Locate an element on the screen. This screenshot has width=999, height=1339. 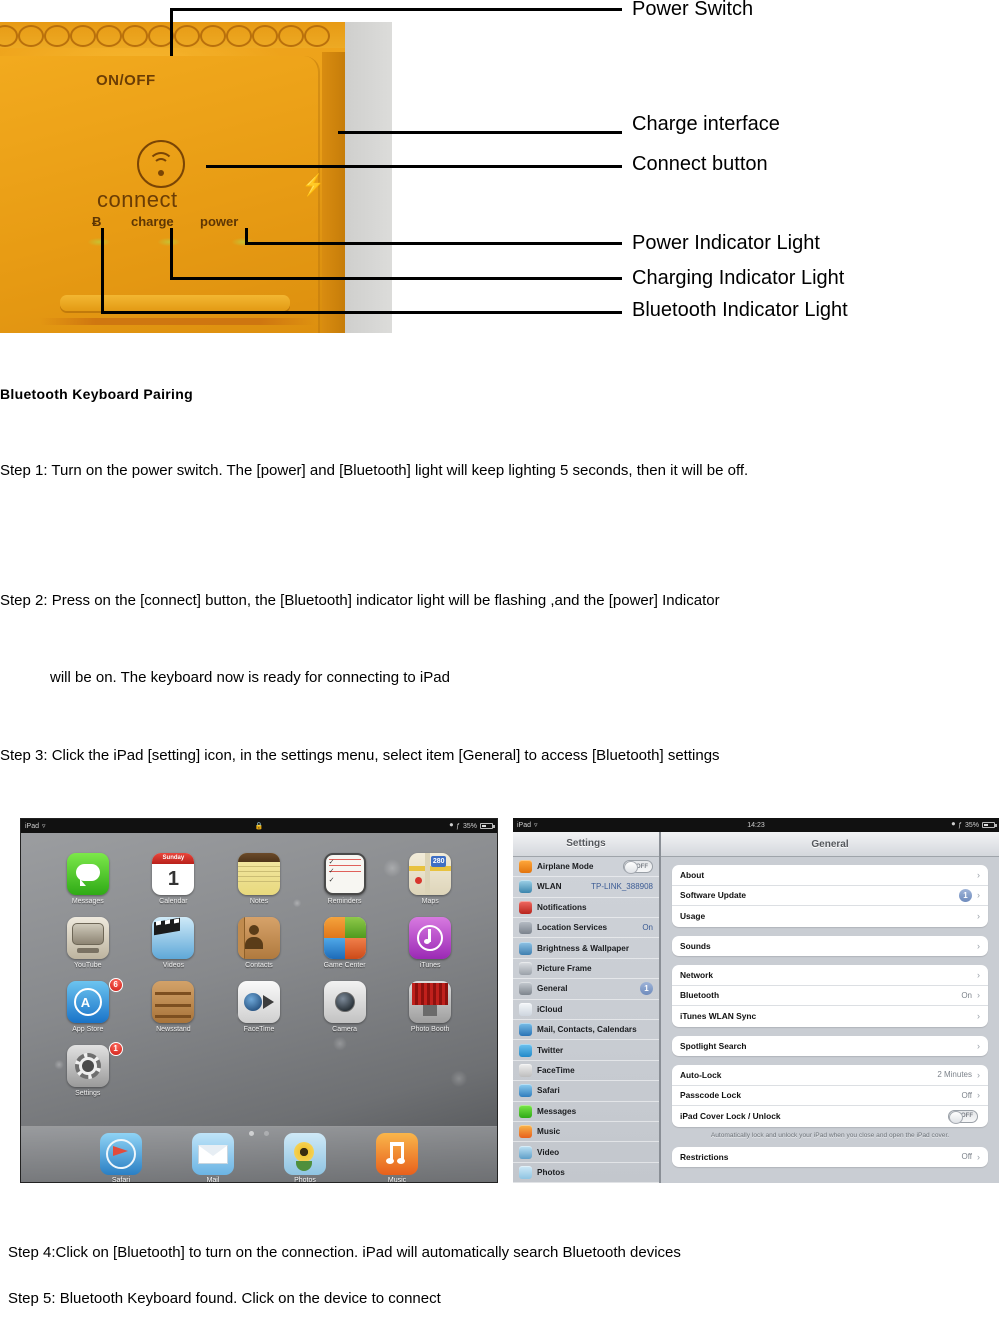
dock-label: Music is located at coordinates (397, 1180).